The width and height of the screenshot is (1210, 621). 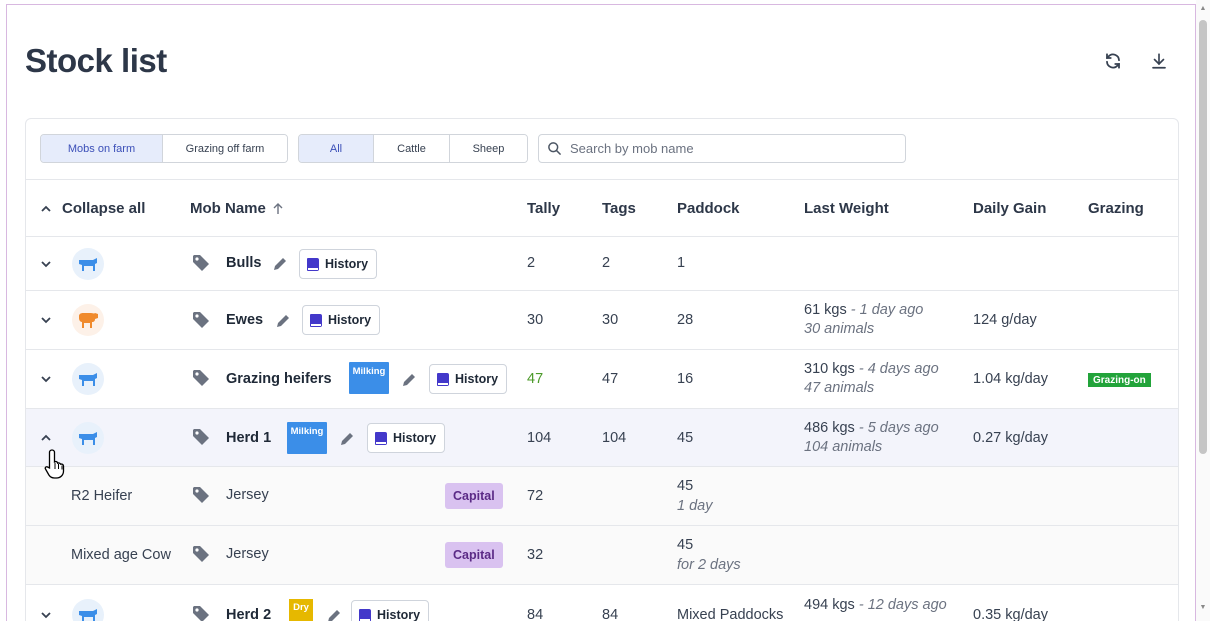 What do you see at coordinates (685, 379) in the screenshot?
I see `paddock-value: 16` at bounding box center [685, 379].